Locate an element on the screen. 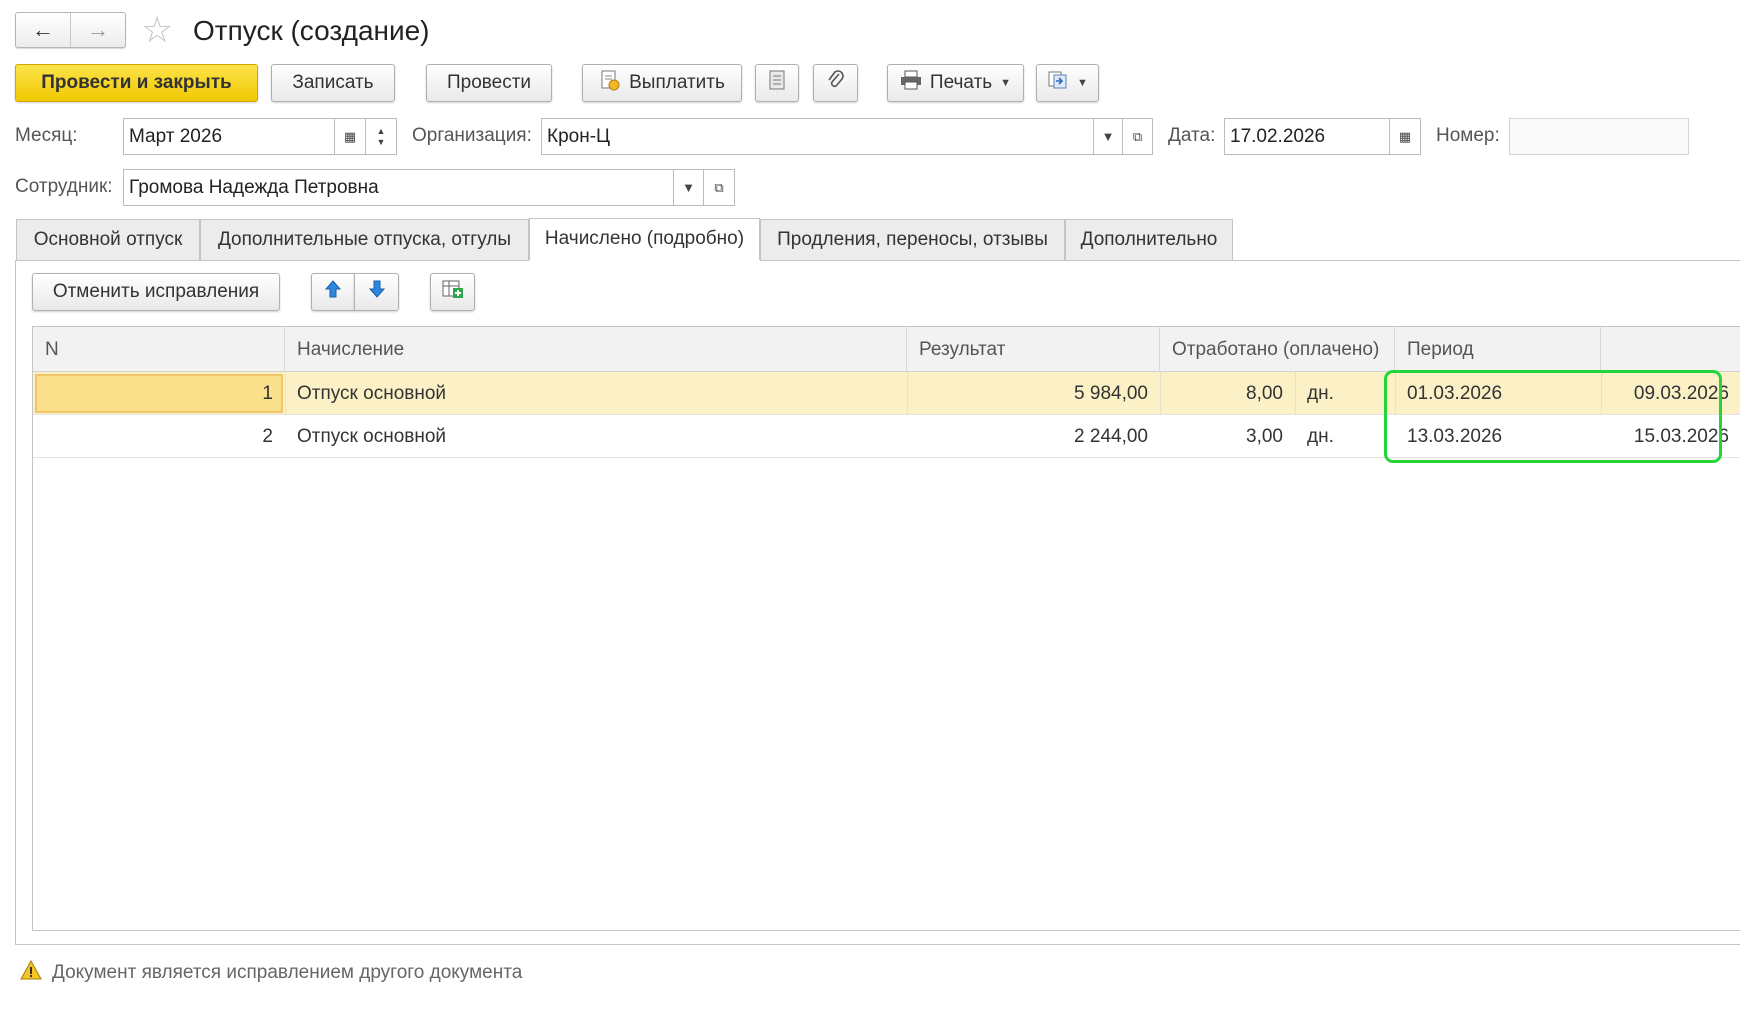 The width and height of the screenshot is (1740, 1010). tab-additional-vacations: Дополнительные отпуска, отгулы is located at coordinates (364, 239).